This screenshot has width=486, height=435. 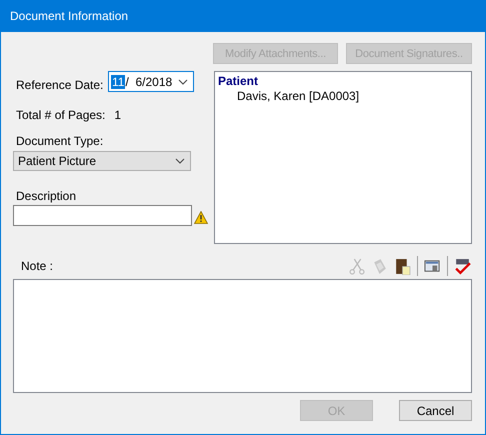 What do you see at coordinates (238, 81) in the screenshot?
I see `list-header: Patient` at bounding box center [238, 81].